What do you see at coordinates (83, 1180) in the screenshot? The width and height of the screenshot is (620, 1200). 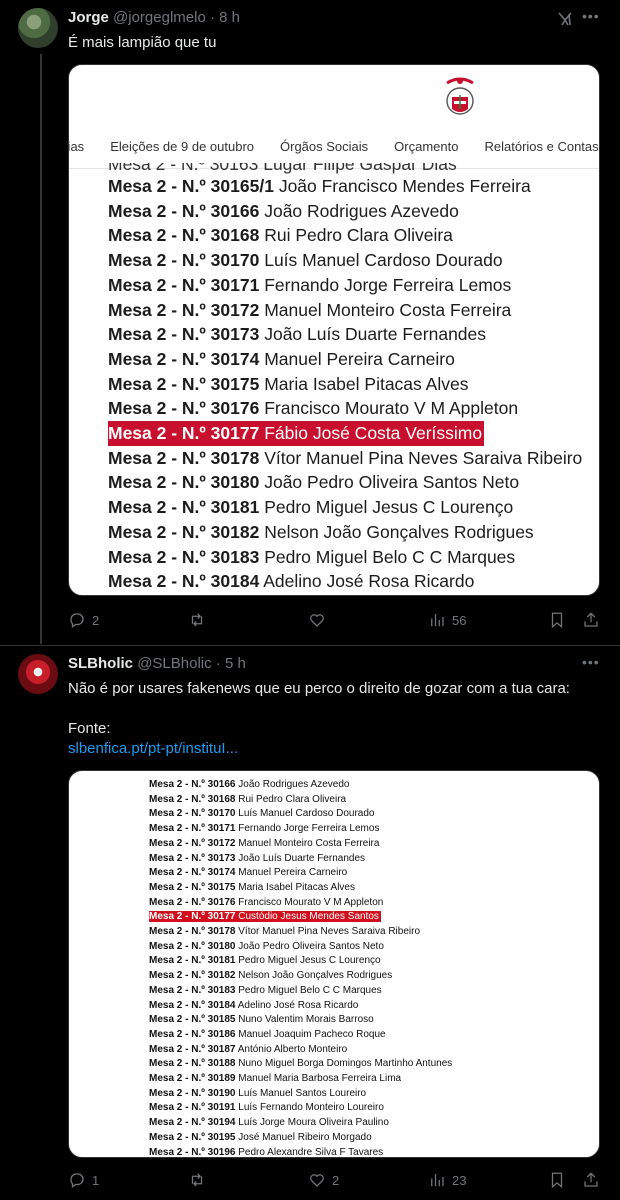 I see `reply-button: 1` at bounding box center [83, 1180].